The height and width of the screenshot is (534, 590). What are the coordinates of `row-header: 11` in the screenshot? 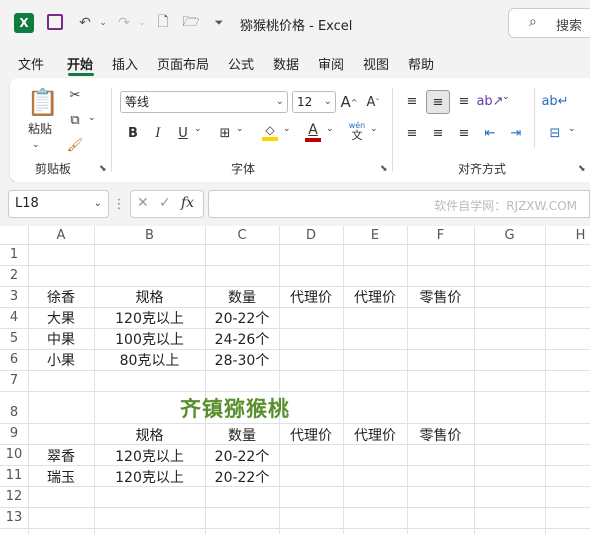 It's located at (14, 475).